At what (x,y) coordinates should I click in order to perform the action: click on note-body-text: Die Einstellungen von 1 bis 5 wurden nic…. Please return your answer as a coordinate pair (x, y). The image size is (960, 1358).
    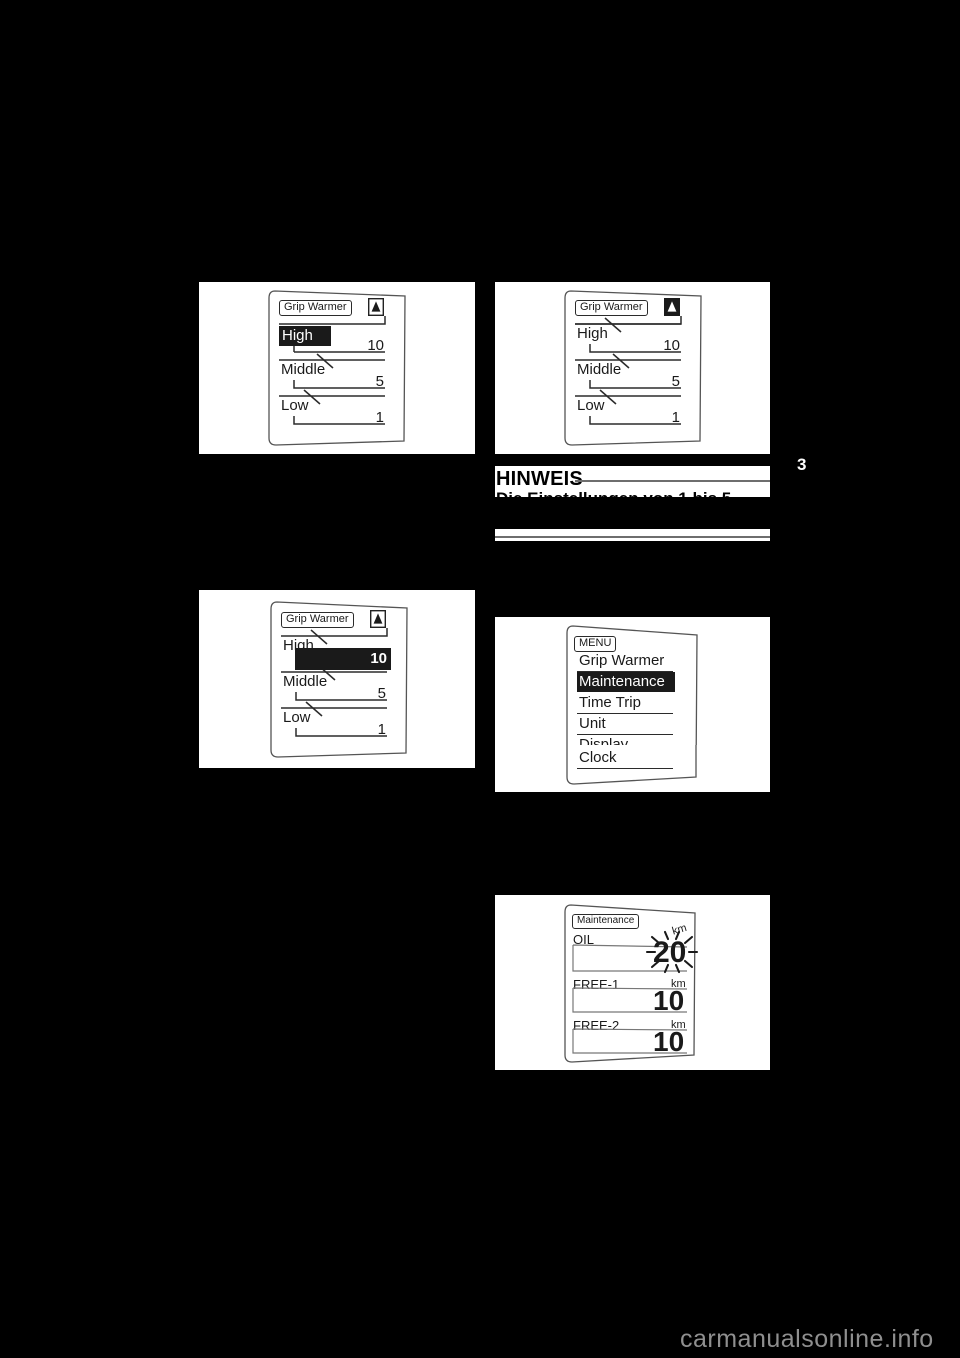
    Looking at the image, I should click on (633, 492).